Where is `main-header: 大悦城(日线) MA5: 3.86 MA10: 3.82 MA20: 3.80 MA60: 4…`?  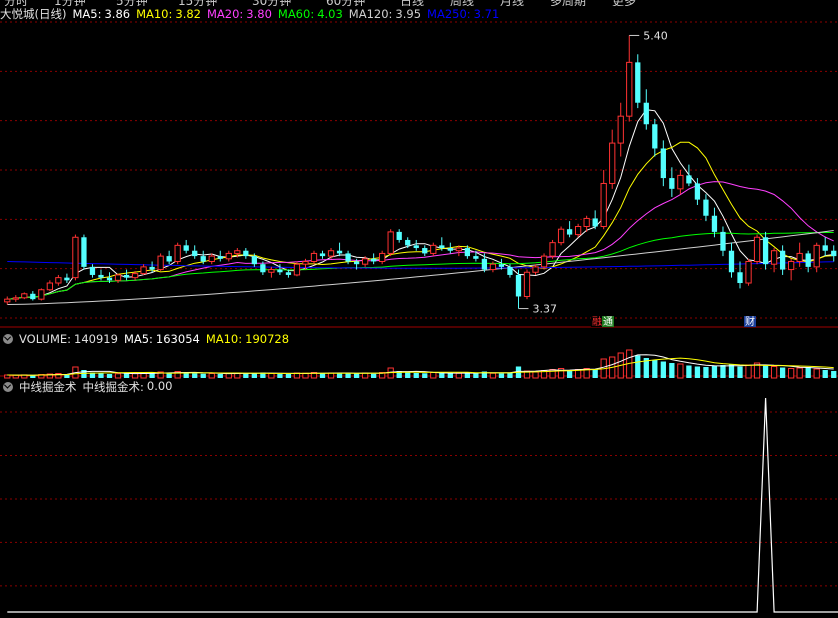 main-header: 大悦城(日线) MA5: 3.86 MA10: 3.82 MA20: 3.80 MA60: 4… is located at coordinates (249, 14).